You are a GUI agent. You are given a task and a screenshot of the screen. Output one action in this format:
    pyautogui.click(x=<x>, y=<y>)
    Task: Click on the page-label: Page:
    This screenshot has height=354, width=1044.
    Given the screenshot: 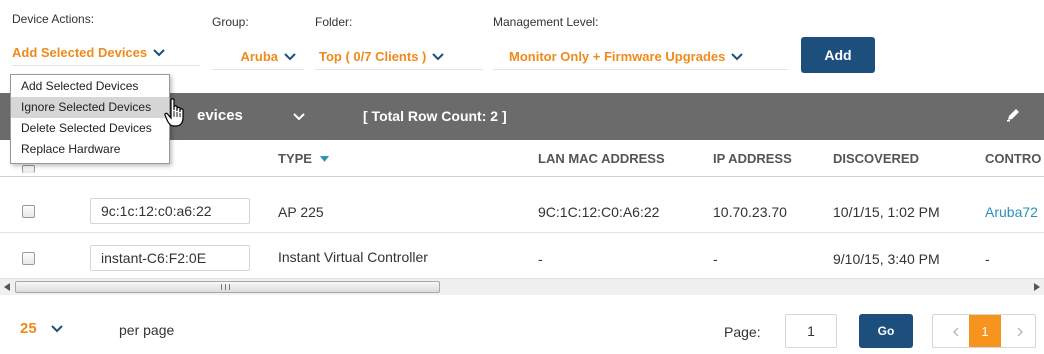 What is the action you would take?
    pyautogui.click(x=742, y=332)
    